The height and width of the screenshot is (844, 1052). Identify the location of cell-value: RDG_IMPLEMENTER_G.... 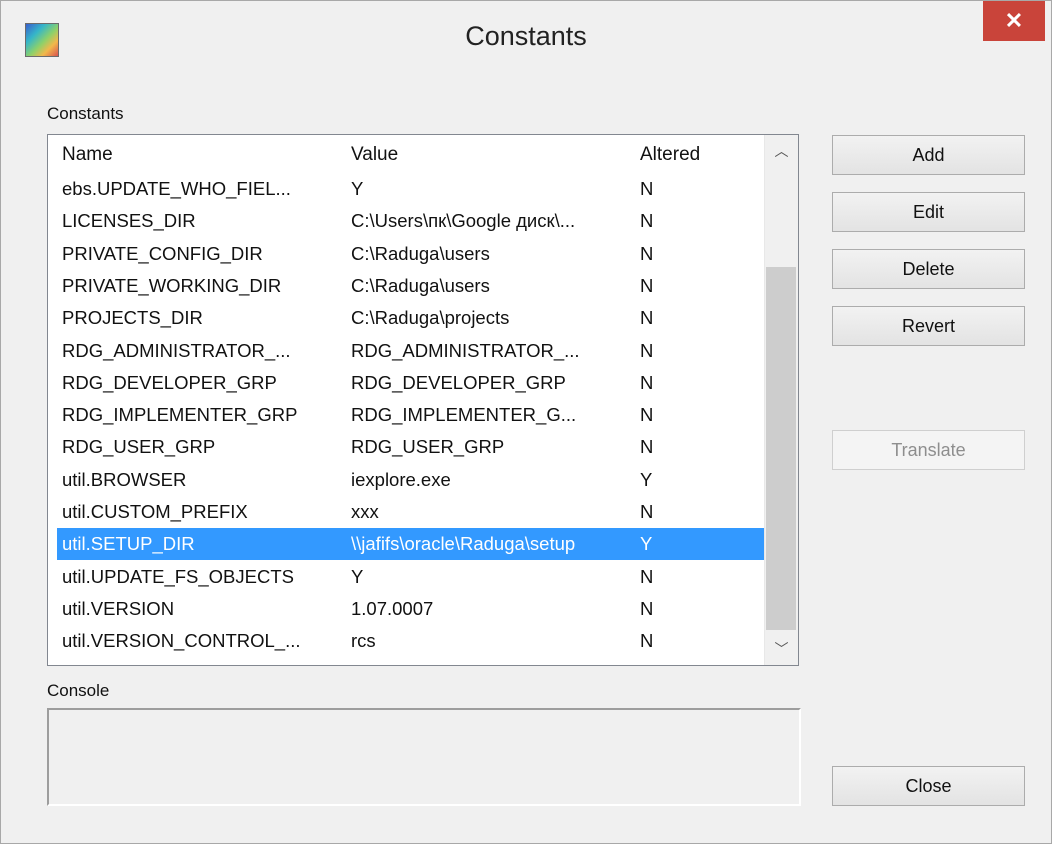
(464, 415).